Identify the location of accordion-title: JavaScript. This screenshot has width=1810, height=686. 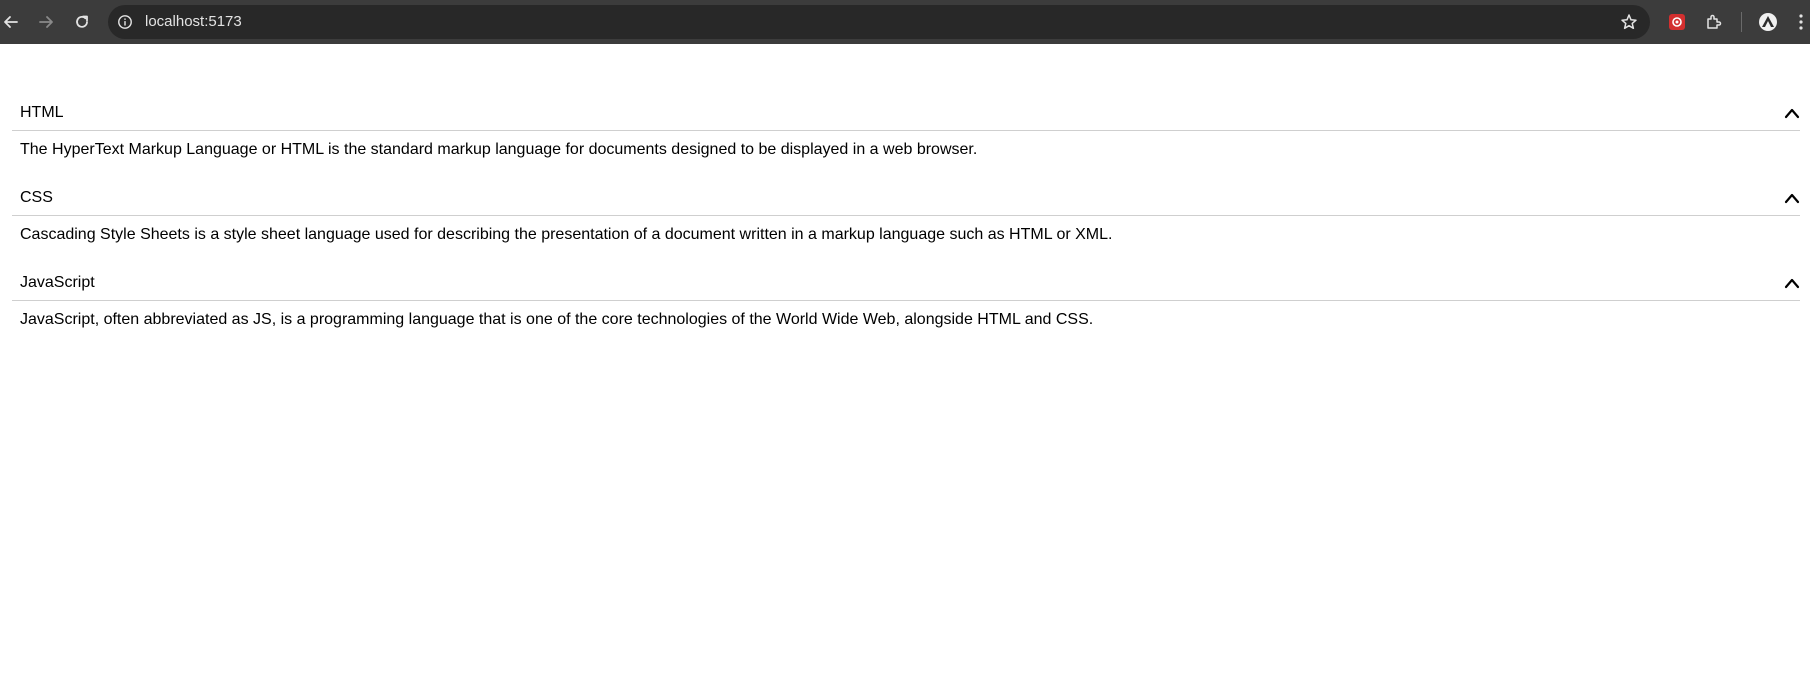
(57, 282).